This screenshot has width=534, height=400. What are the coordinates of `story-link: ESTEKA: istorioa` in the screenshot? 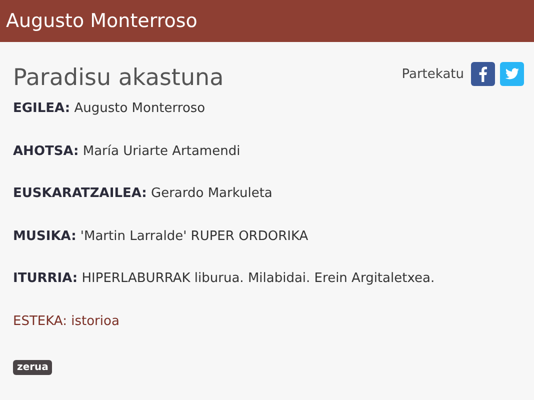 It's located at (66, 333).